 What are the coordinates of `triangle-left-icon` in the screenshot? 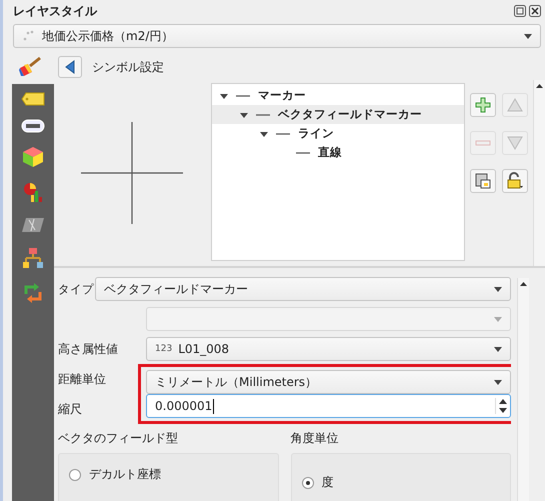 It's located at (70, 67).